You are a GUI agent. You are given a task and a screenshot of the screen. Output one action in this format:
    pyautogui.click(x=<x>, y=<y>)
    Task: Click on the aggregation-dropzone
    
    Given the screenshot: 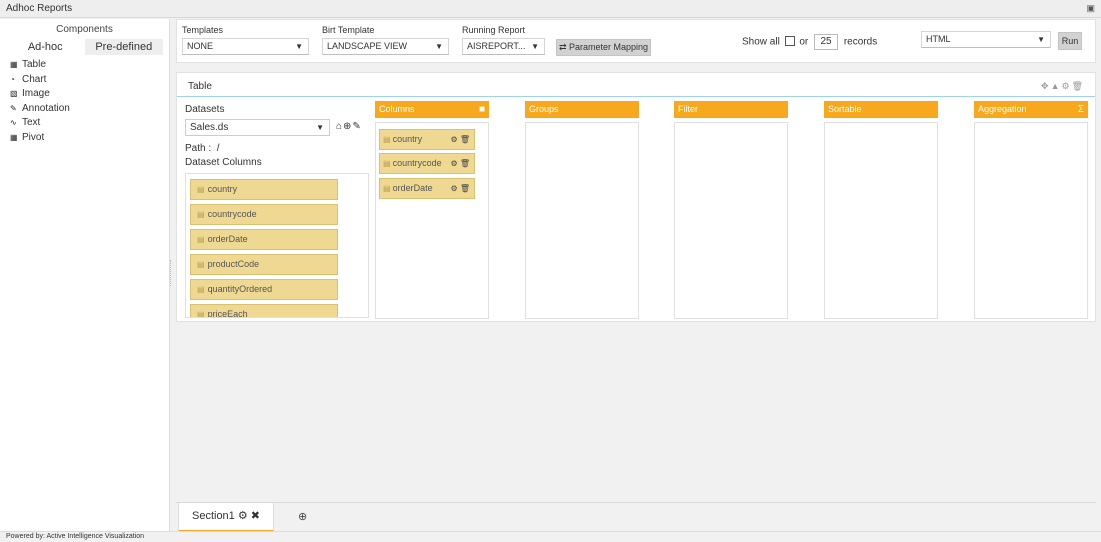 What is the action you would take?
    pyautogui.click(x=1031, y=220)
    